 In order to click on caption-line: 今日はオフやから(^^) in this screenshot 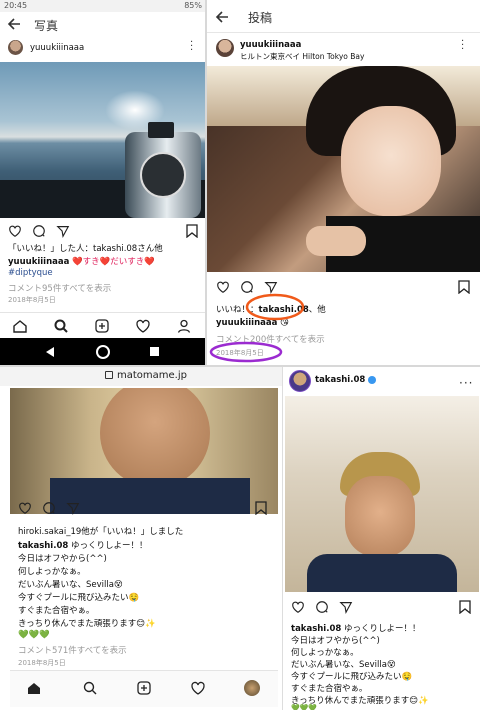, I will do `click(335, 641)`.